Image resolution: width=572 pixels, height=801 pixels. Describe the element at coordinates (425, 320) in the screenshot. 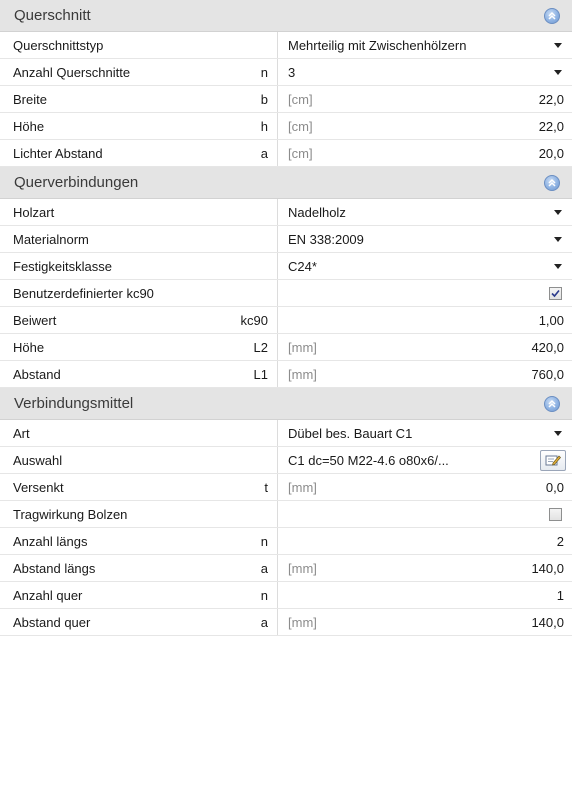

I see `property-value-cell: 1,00` at that location.